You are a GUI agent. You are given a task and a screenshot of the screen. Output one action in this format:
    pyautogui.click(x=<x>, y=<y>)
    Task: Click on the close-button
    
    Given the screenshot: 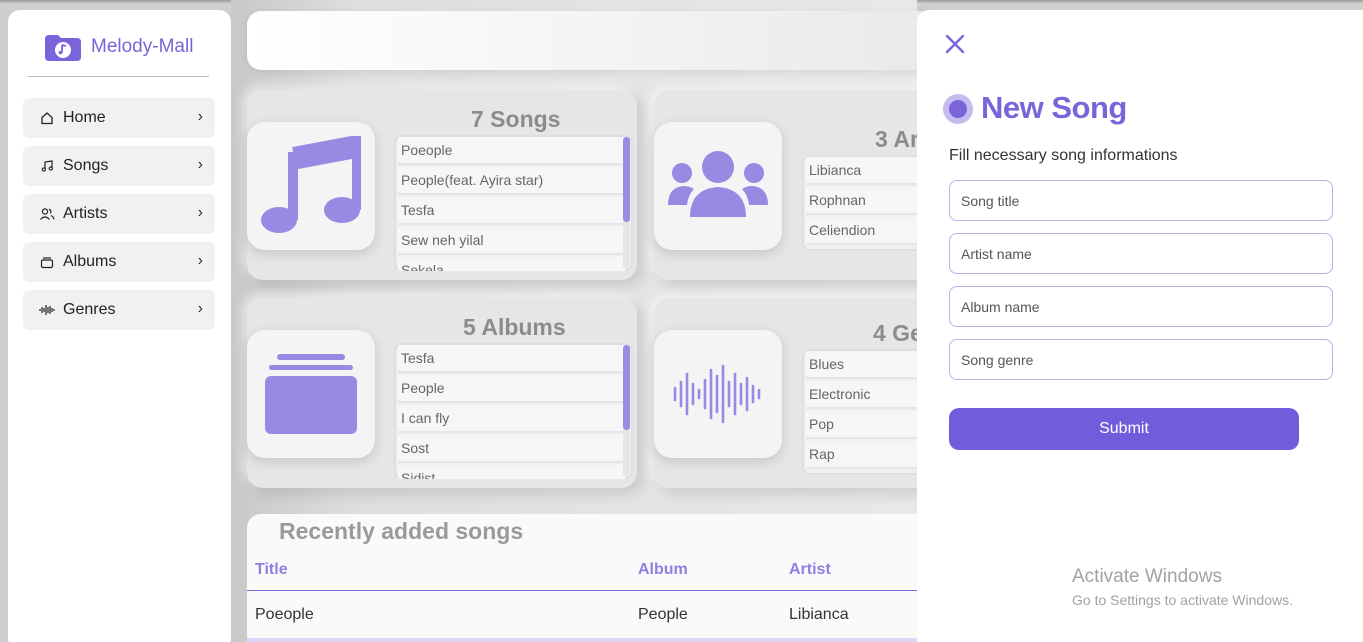 What is the action you would take?
    pyautogui.click(x=955, y=44)
    